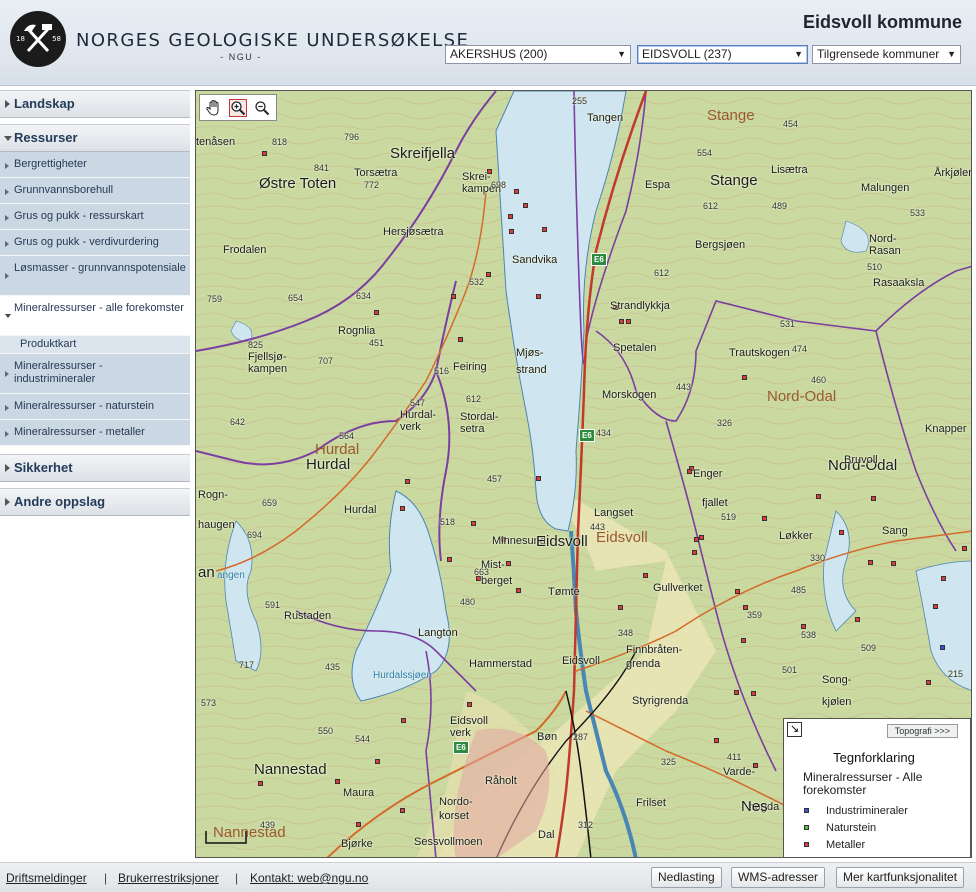 This screenshot has width=976, height=892. Describe the element at coordinates (794, 729) in the screenshot. I see `minimize-legend-icon: ↘` at that location.